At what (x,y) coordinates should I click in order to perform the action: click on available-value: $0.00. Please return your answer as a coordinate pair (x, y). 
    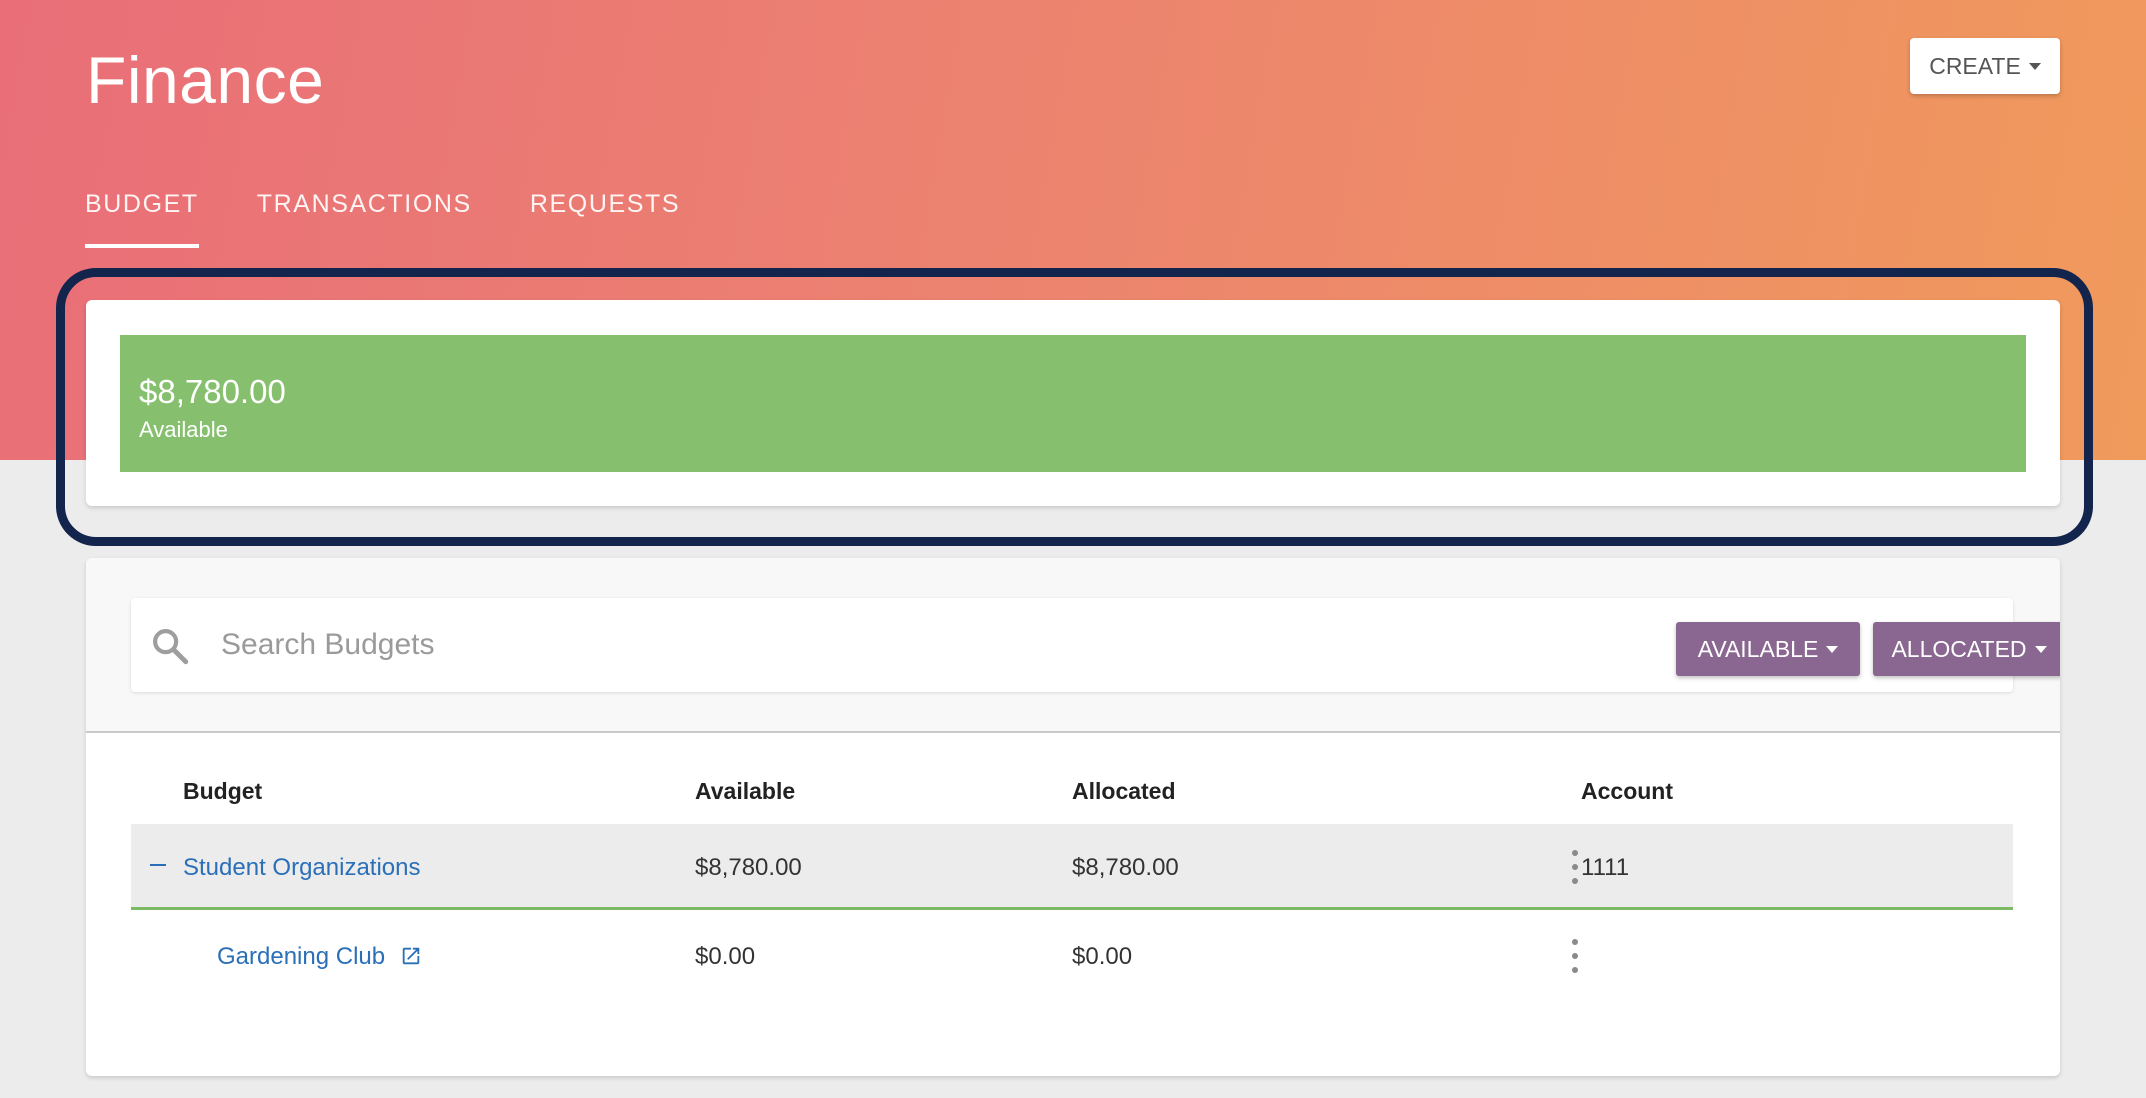
    Looking at the image, I should click on (725, 956).